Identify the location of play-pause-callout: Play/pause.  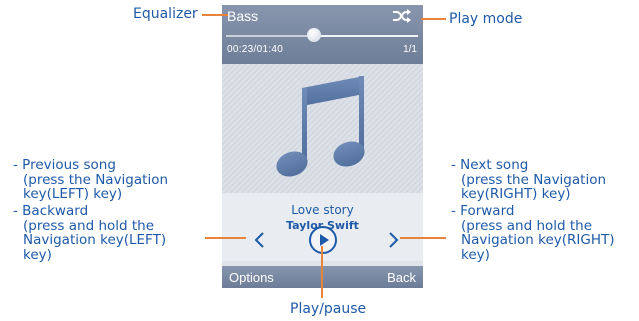
(328, 309).